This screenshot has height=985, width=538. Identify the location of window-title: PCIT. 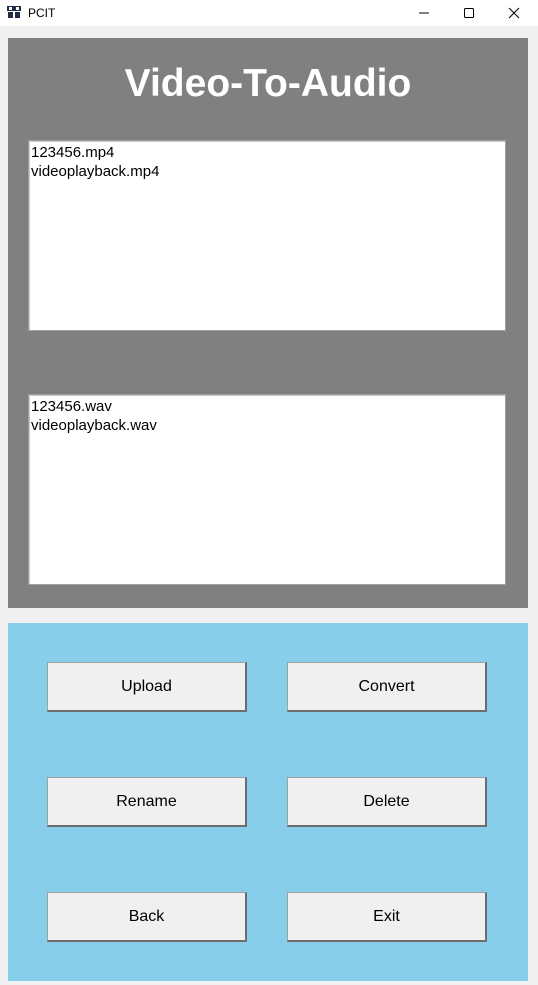
(42, 13).